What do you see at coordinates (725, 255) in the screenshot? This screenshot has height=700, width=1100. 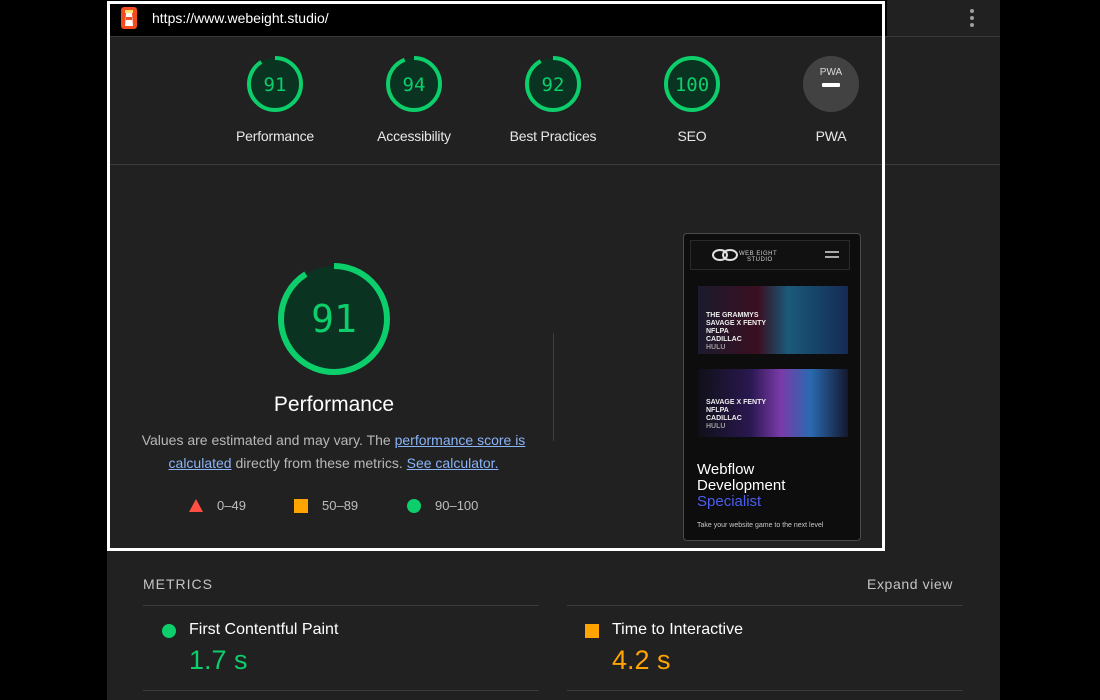 I see `webeight-logo-icon` at bounding box center [725, 255].